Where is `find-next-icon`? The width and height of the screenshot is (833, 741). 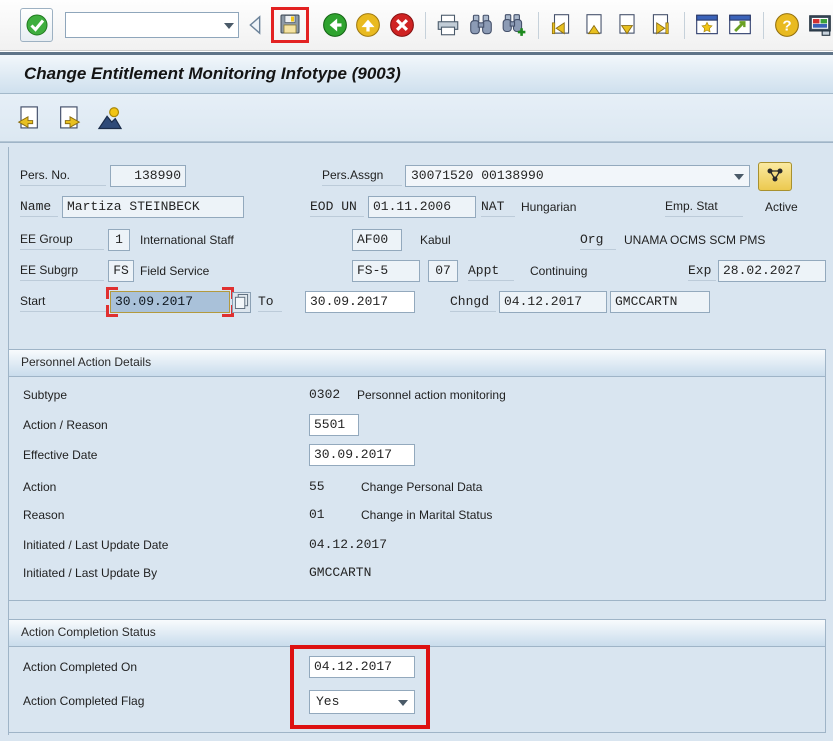
find-next-icon is located at coordinates (514, 25).